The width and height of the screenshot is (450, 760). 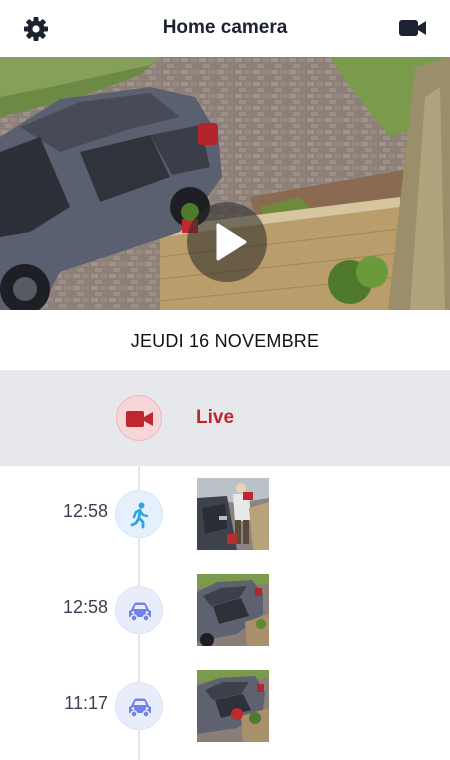 I want to click on event-time: 11:17, so click(x=86, y=703).